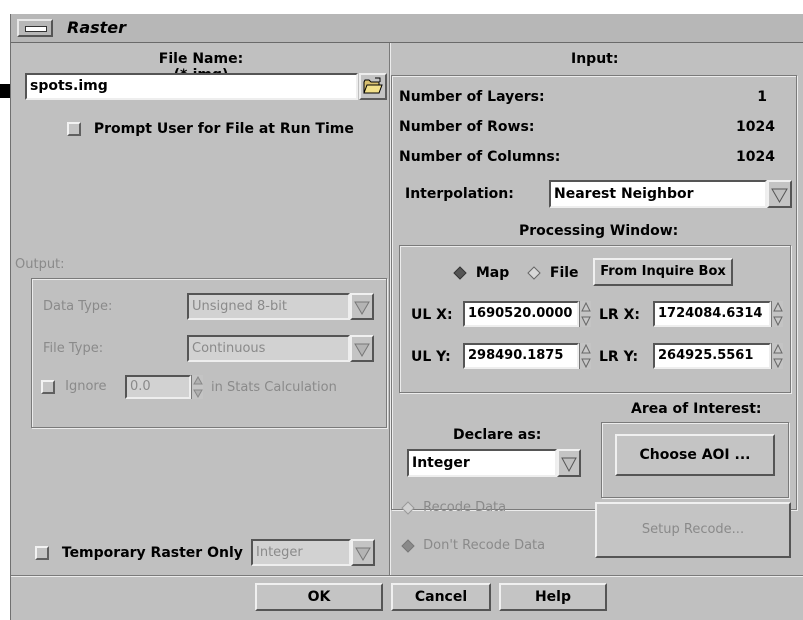 This screenshot has height=620, width=803. Describe the element at coordinates (78, 306) in the screenshot. I see `data-type-label: Data Type:` at that location.